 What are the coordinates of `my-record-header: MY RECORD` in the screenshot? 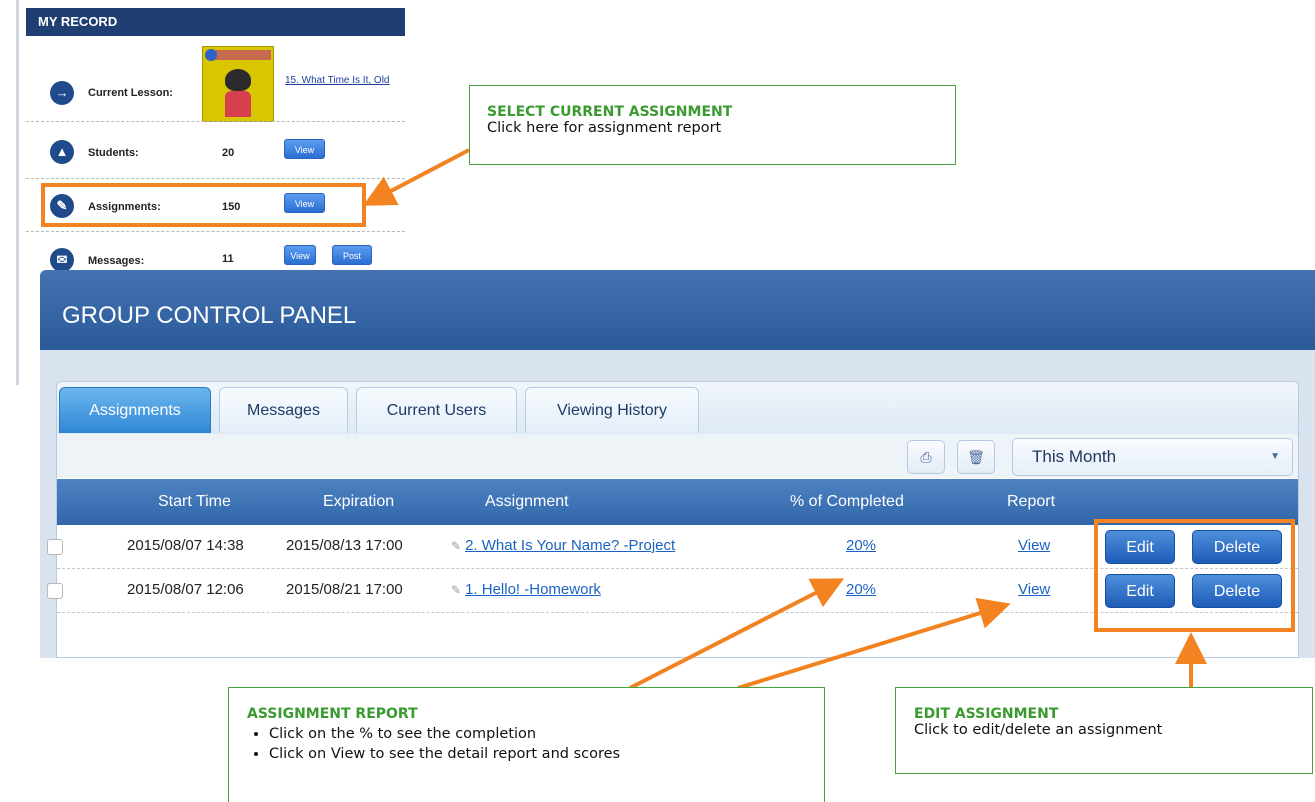 It's located at (215, 22).